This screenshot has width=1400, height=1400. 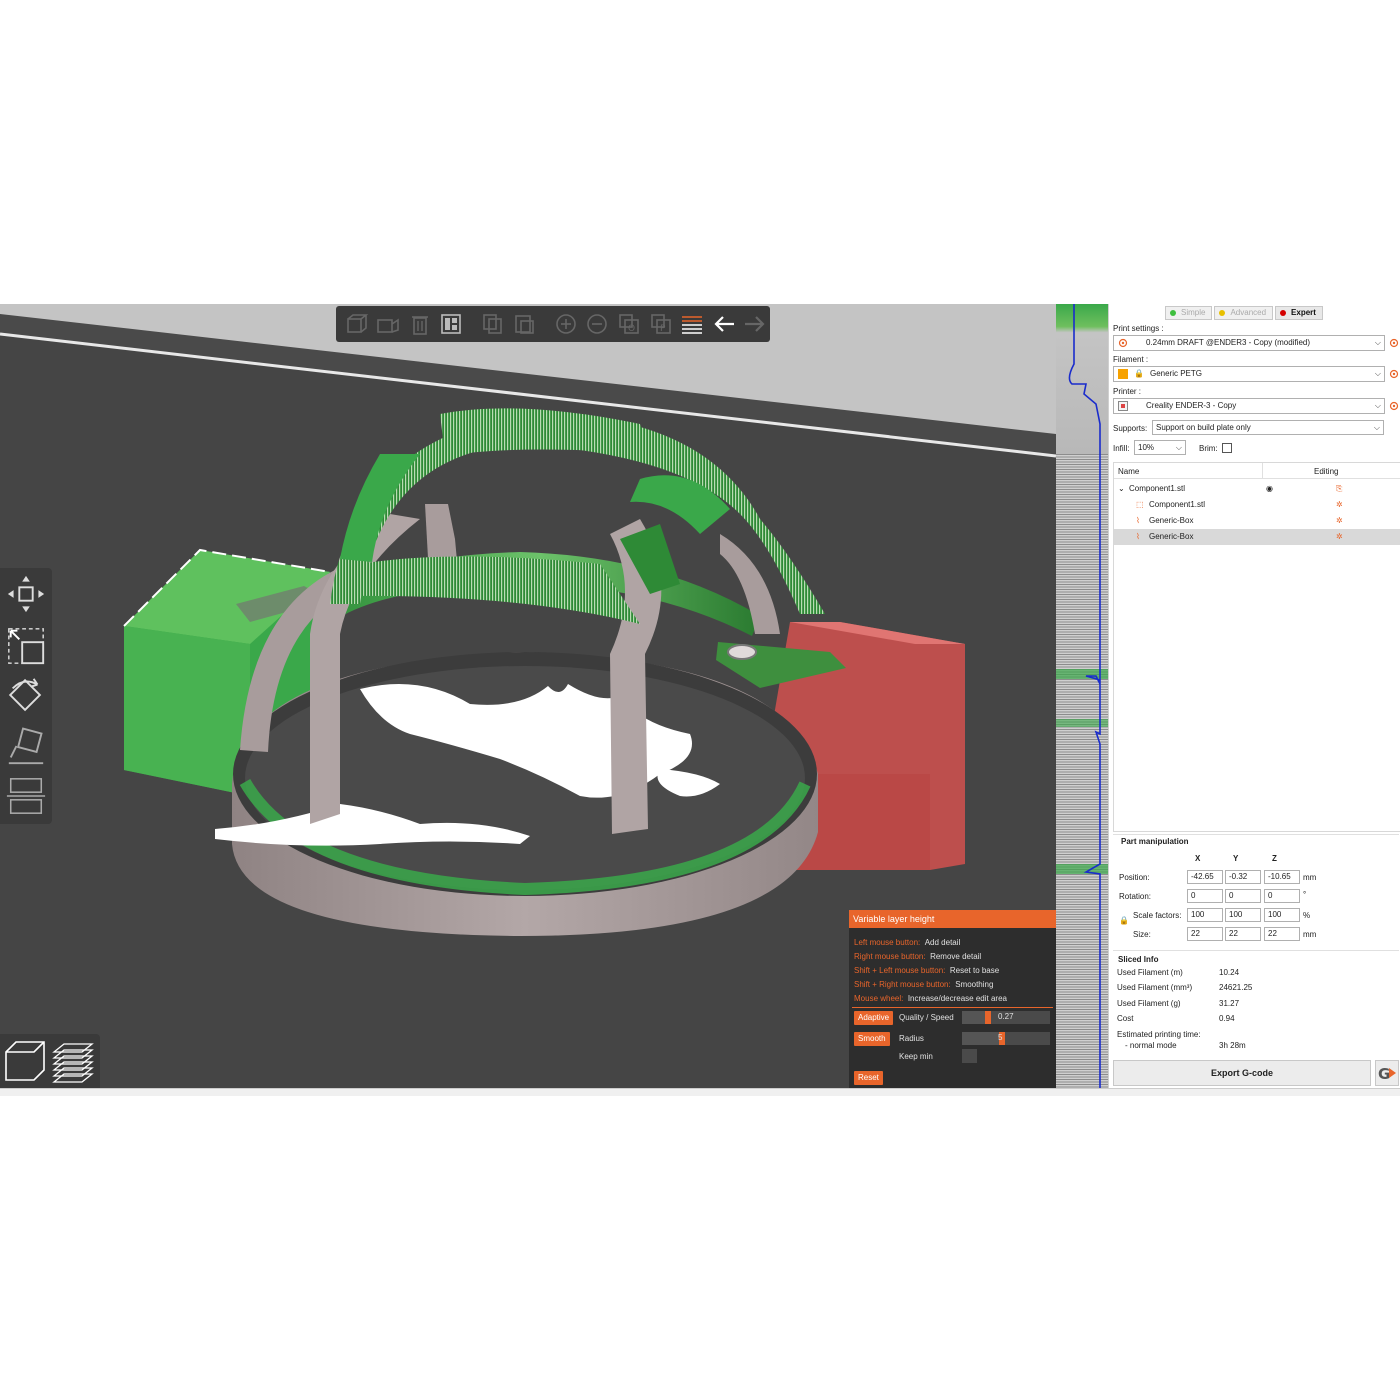 What do you see at coordinates (420, 324) in the screenshot?
I see `delete-all-icon` at bounding box center [420, 324].